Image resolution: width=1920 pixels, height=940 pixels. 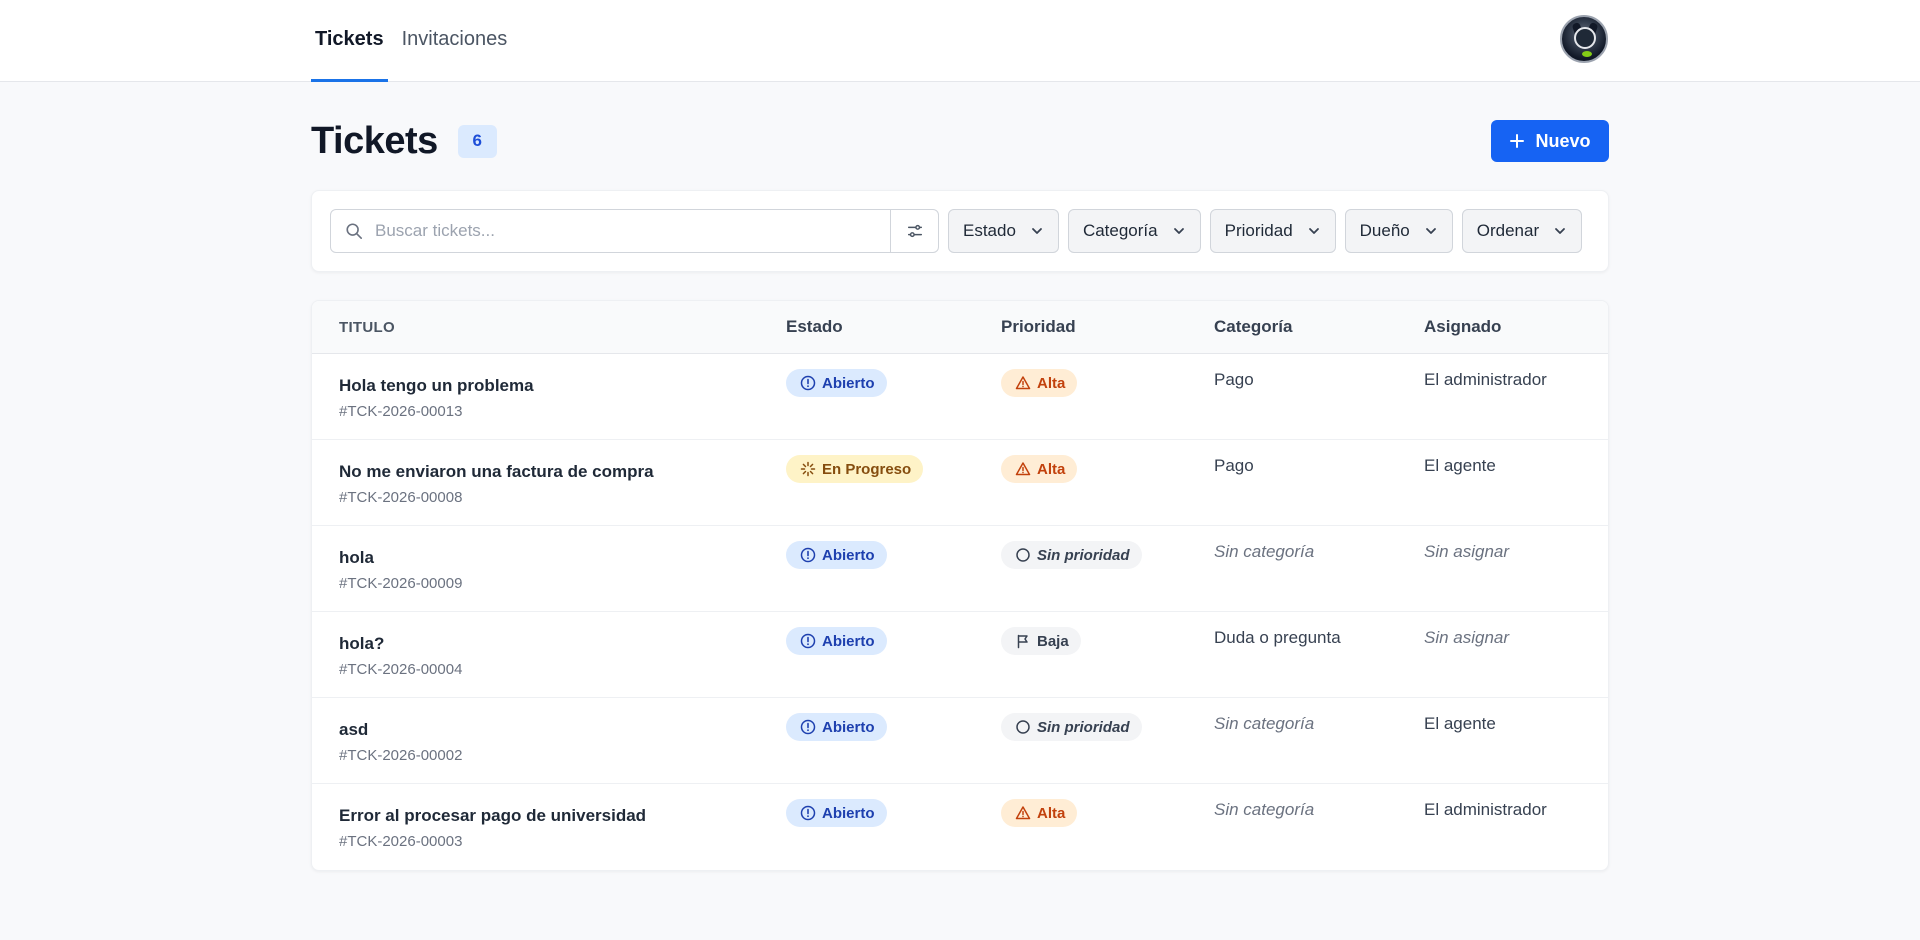 I want to click on loader-icon, so click(x=808, y=469).